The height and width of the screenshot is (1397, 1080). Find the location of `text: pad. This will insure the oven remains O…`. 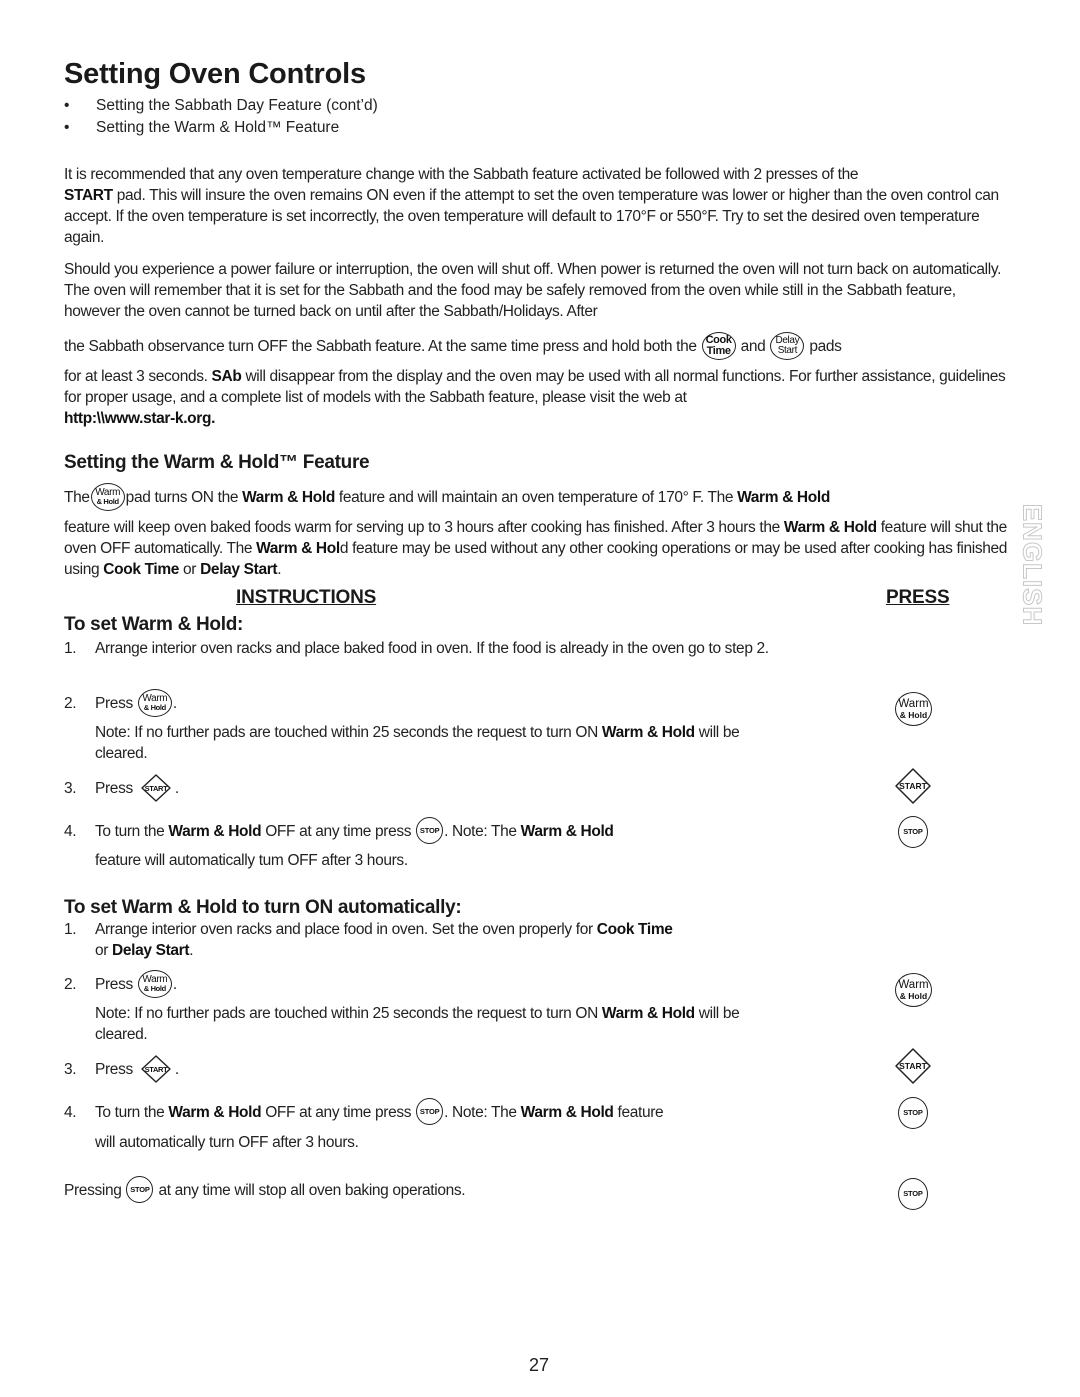

text: pad. This will insure the oven remains O… is located at coordinates (531, 216).